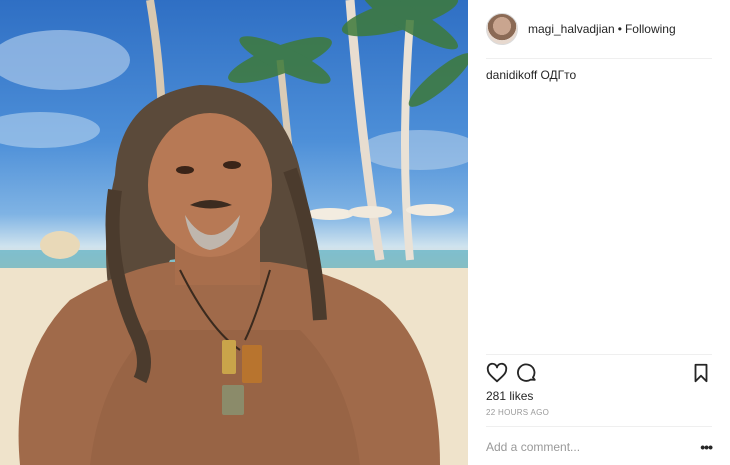 Image resolution: width=730 pixels, height=465 pixels. I want to click on following-button: Following, so click(650, 29).